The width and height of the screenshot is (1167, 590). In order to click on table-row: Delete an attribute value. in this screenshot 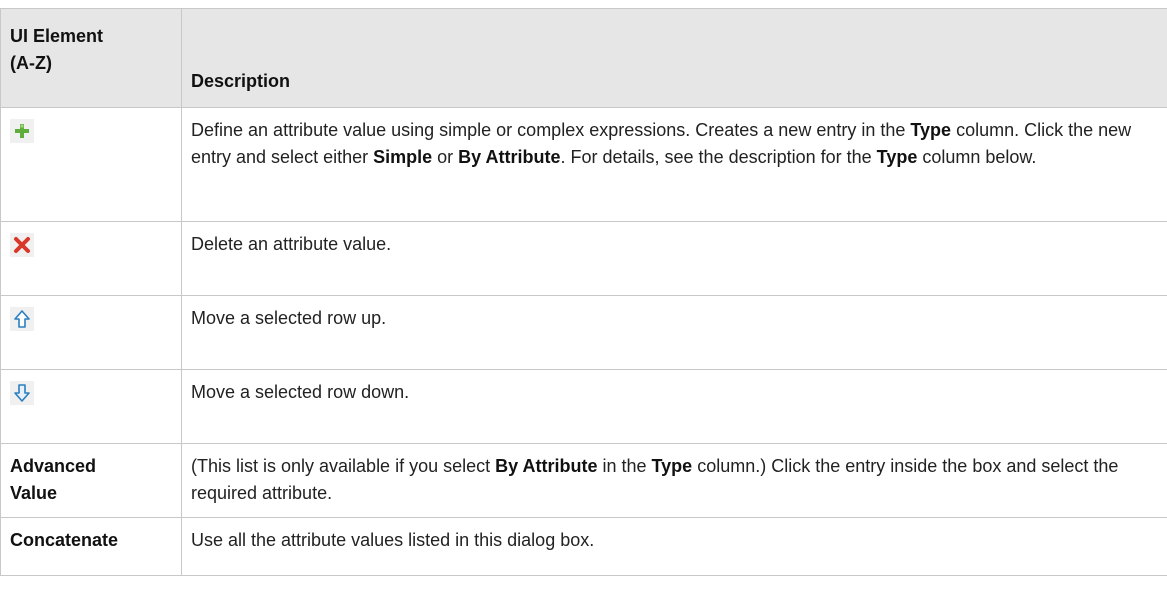, I will do `click(583, 258)`.